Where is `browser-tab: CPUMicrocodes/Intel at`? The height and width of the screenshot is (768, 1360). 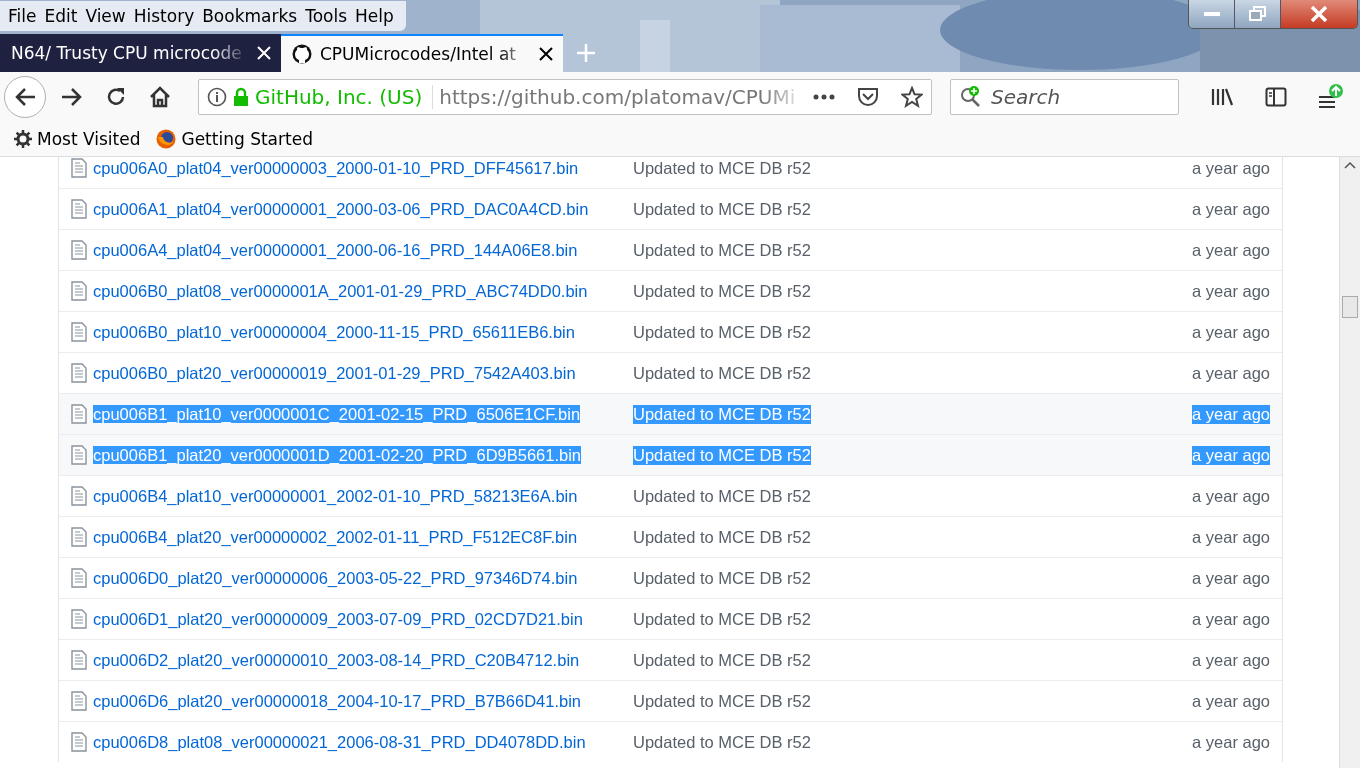
browser-tab: CPUMicrocodes/Intel at is located at coordinates (422, 53).